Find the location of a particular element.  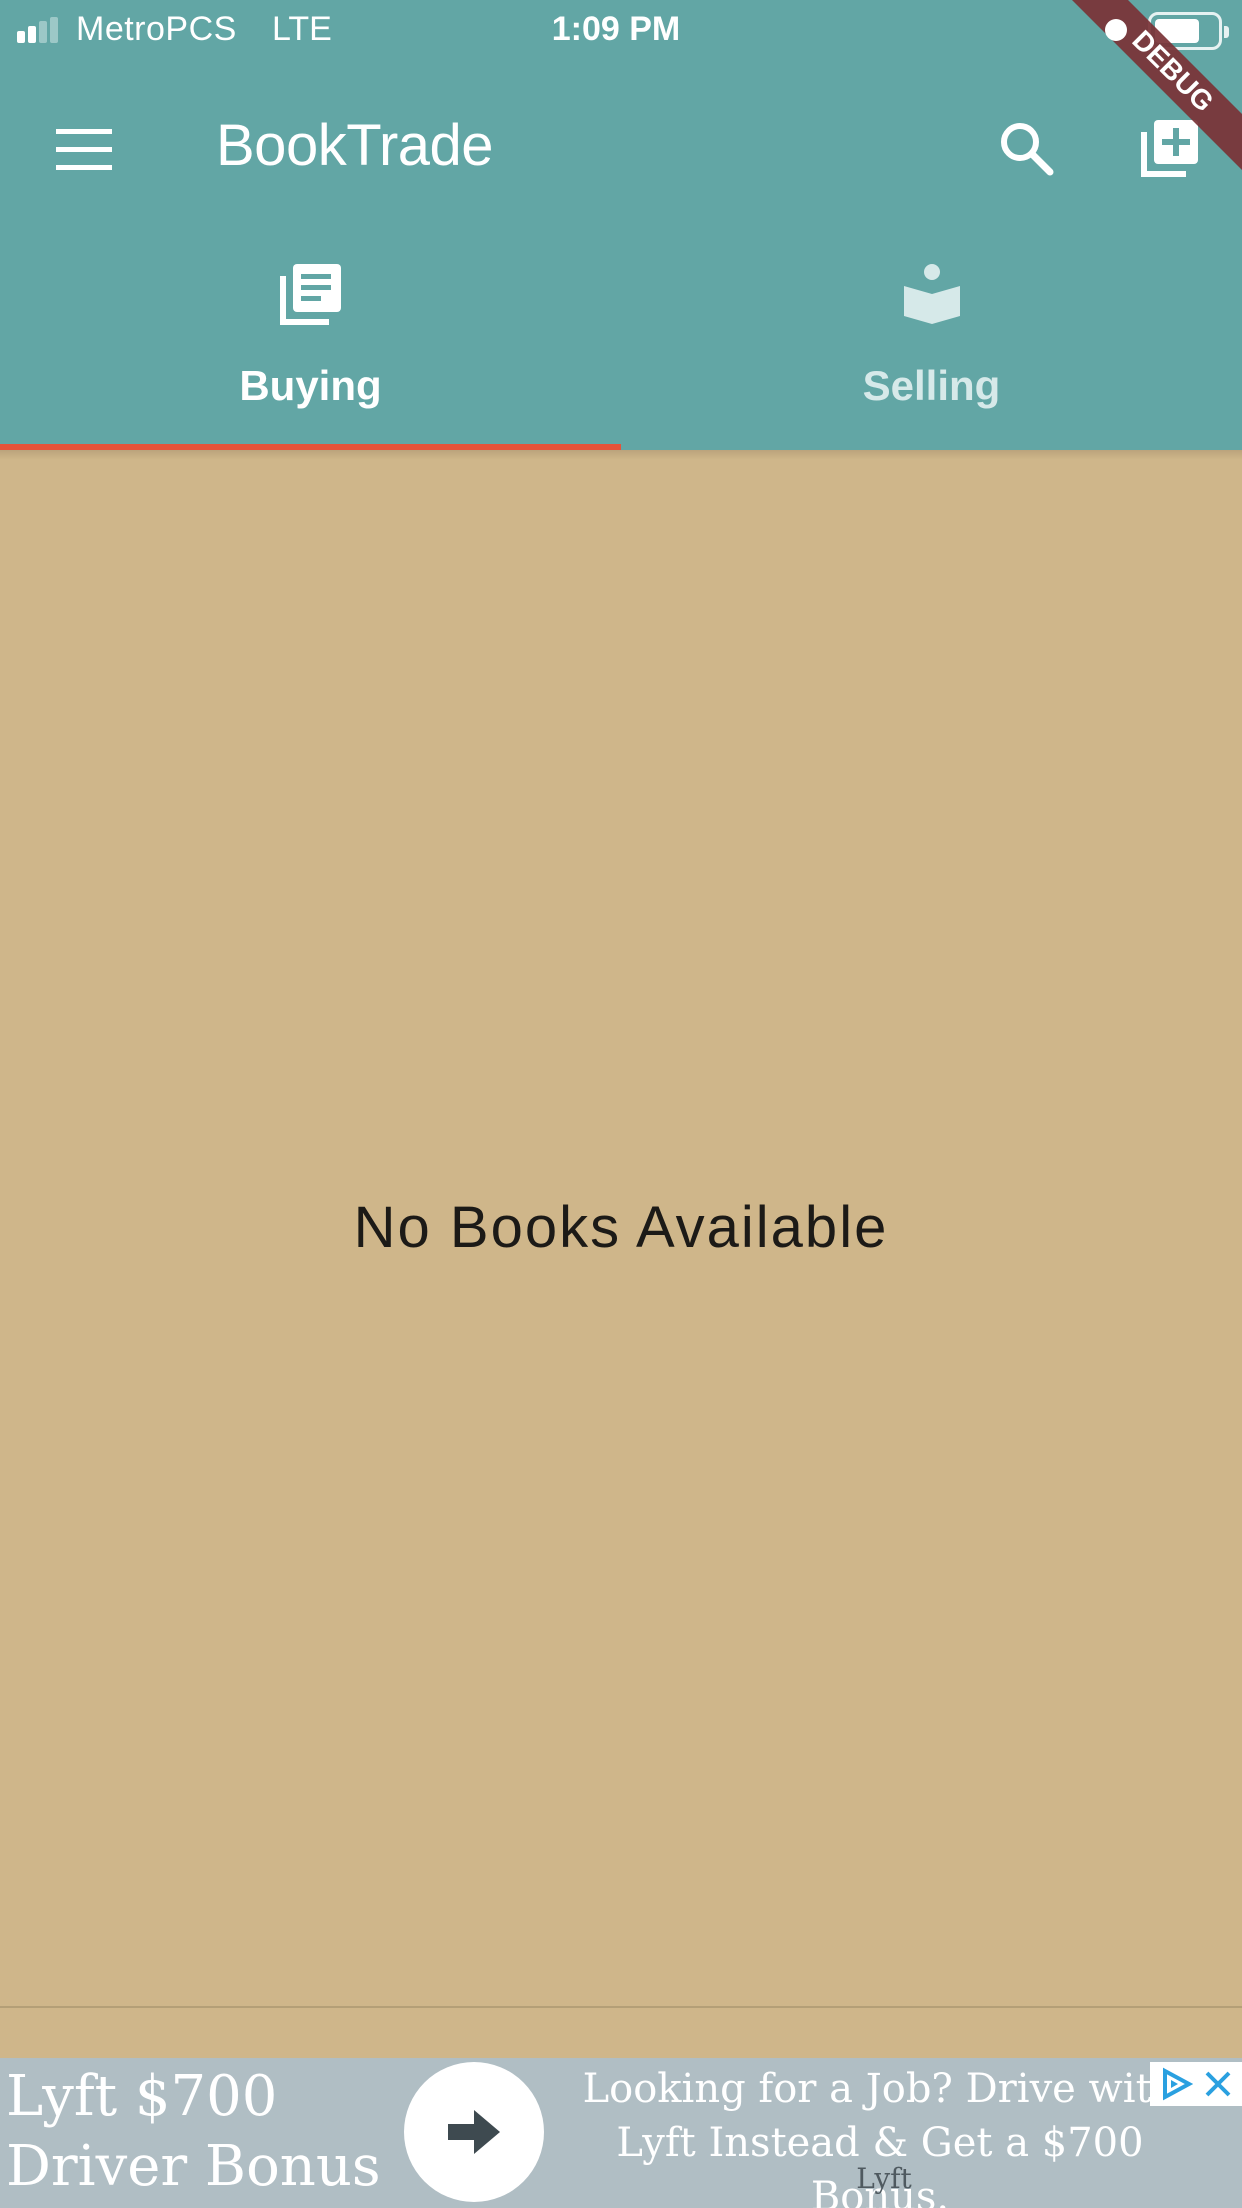

library-books-icon is located at coordinates (310, 294).